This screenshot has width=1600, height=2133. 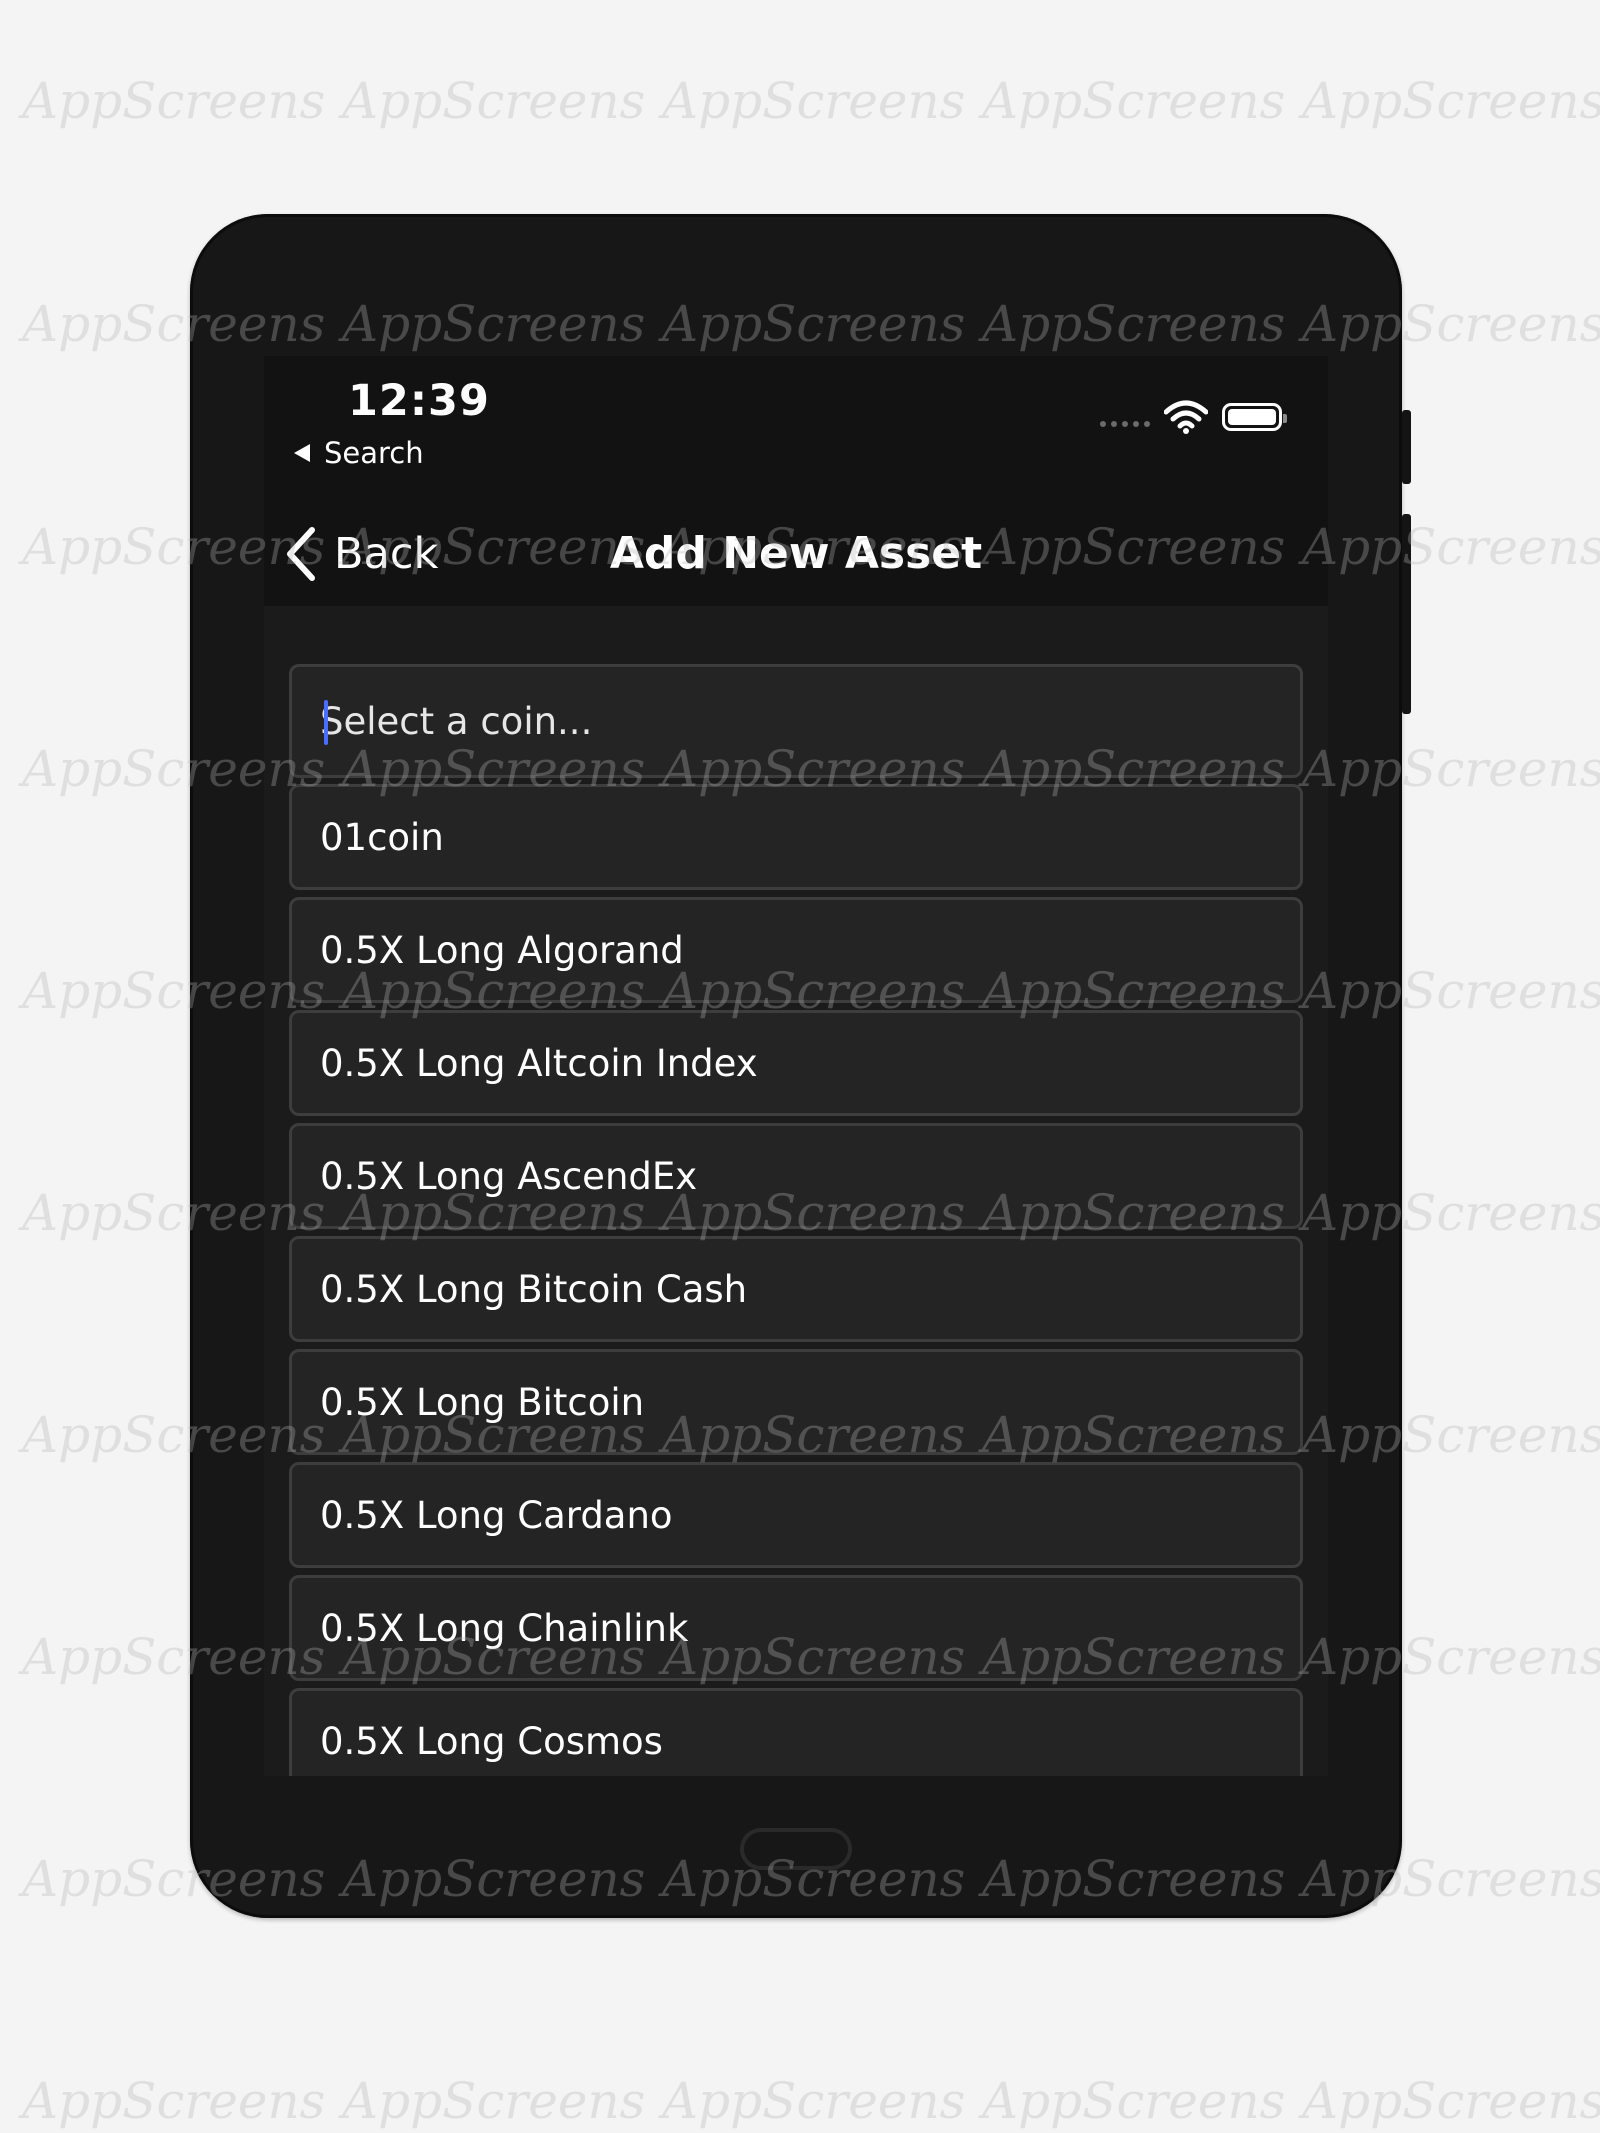 I want to click on status-bar: 12:39 Search, so click(x=796, y=426).